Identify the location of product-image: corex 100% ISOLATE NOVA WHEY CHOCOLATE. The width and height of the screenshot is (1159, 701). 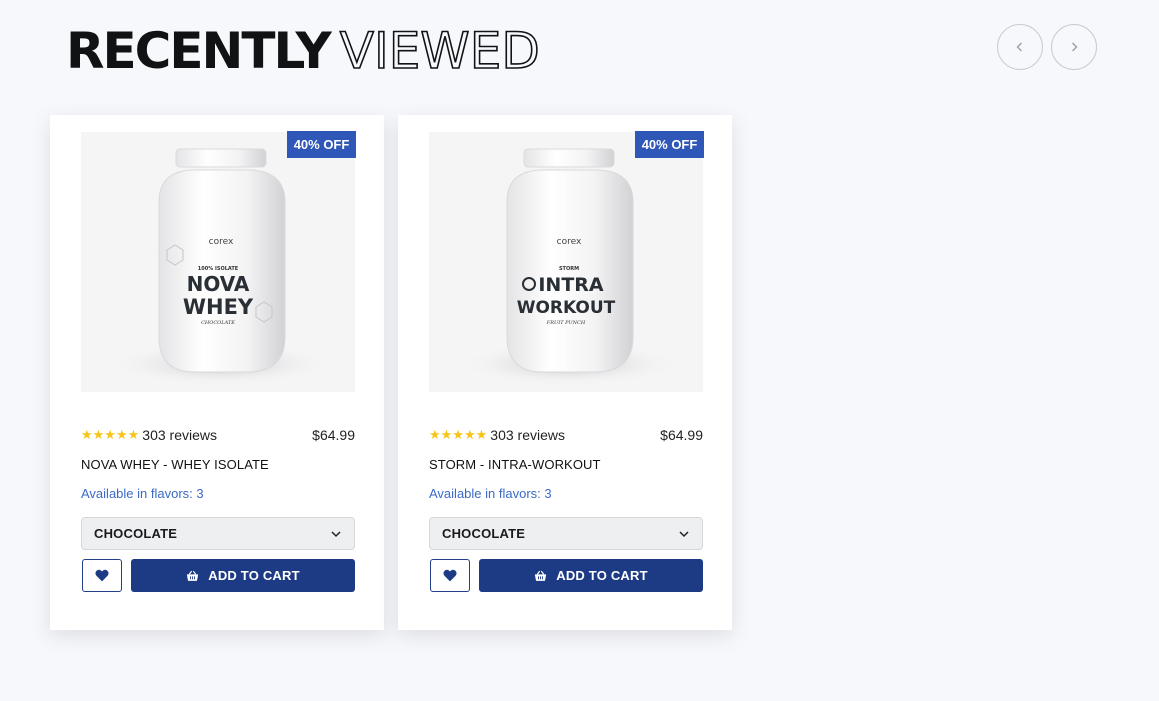
(218, 262).